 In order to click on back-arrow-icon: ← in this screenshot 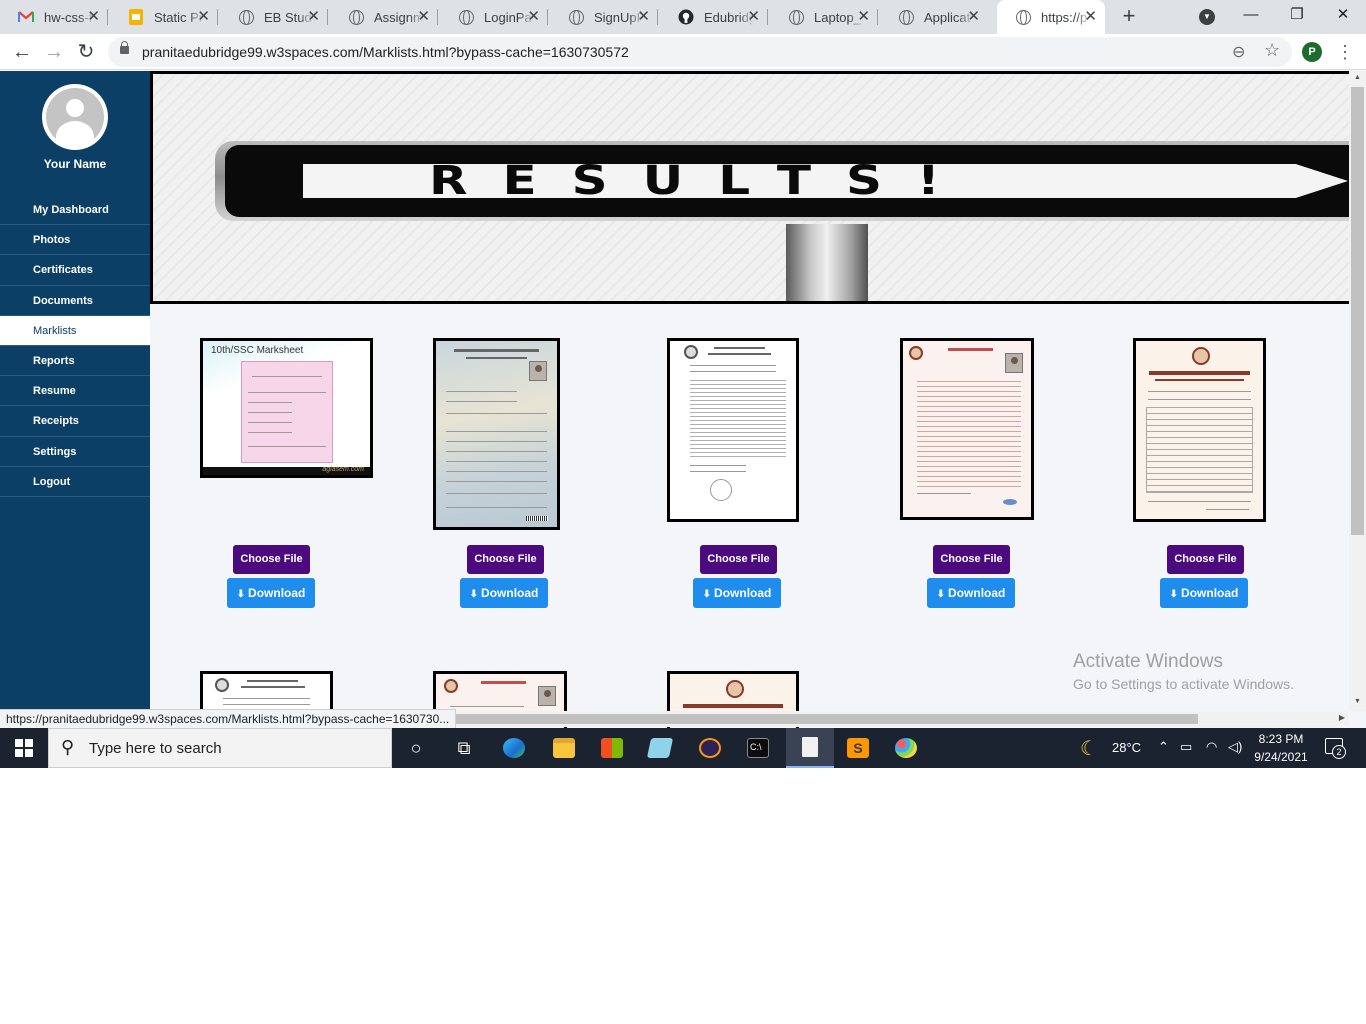, I will do `click(22, 52)`.